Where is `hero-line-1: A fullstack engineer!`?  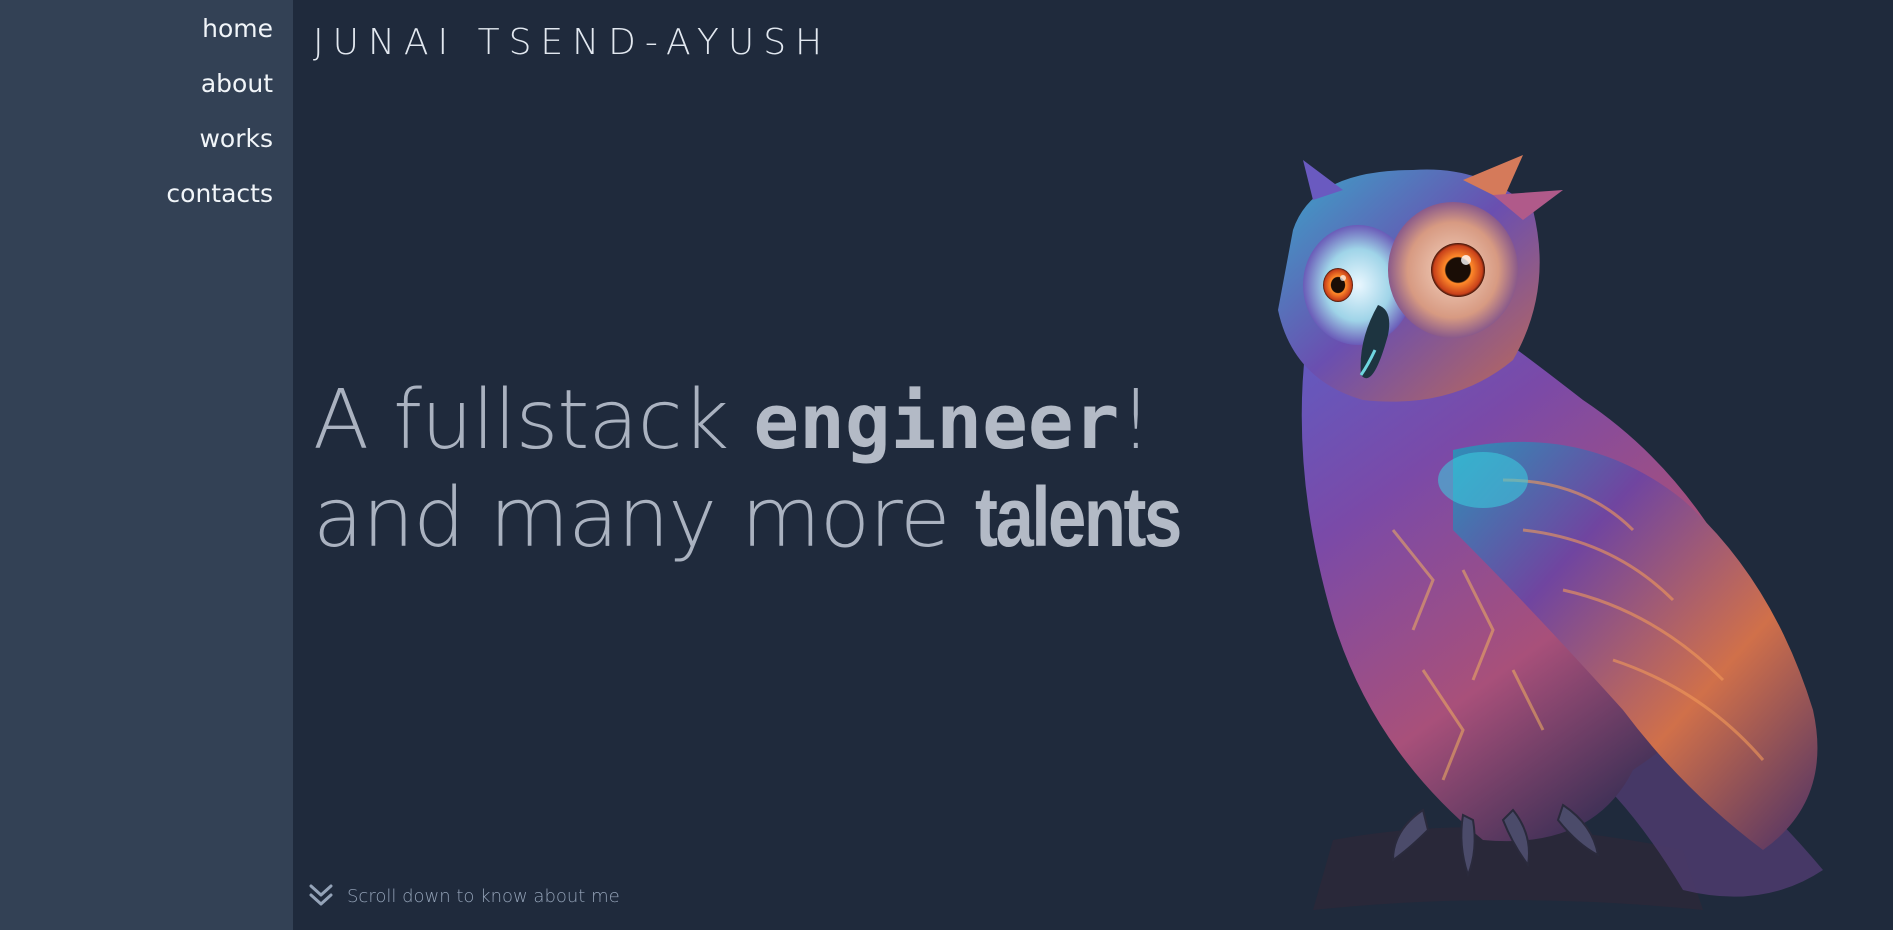 hero-line-1: A fullstack engineer! is located at coordinates (768, 420).